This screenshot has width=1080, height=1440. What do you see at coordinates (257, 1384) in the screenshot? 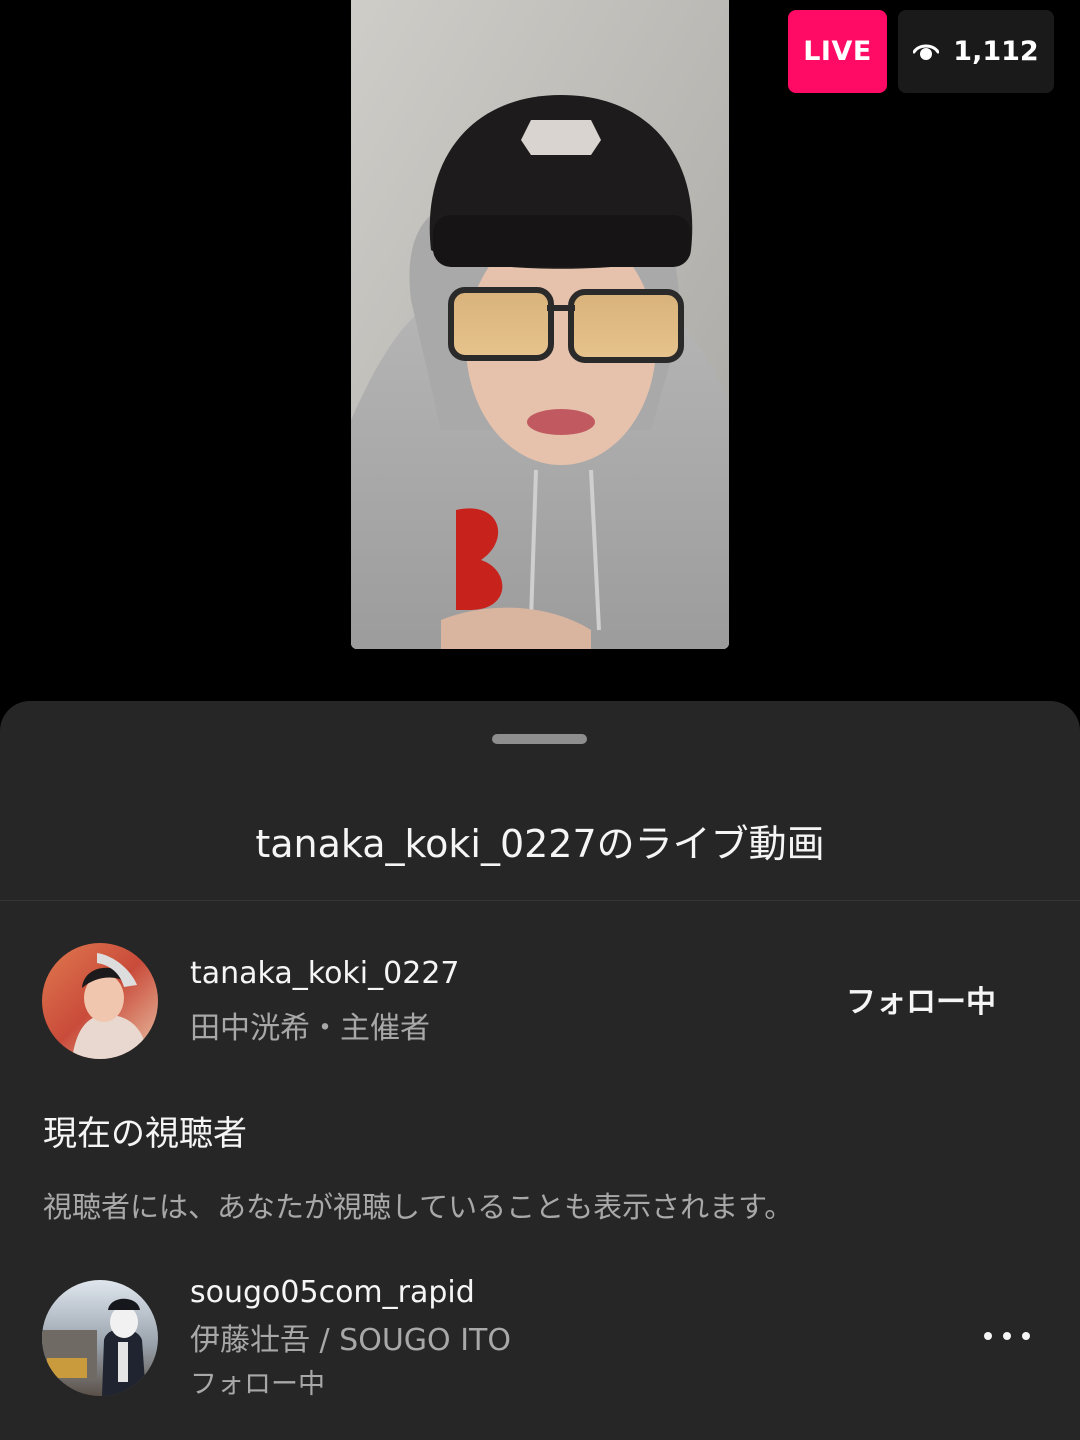
I see `viewer-follow-status: フォロー中` at bounding box center [257, 1384].